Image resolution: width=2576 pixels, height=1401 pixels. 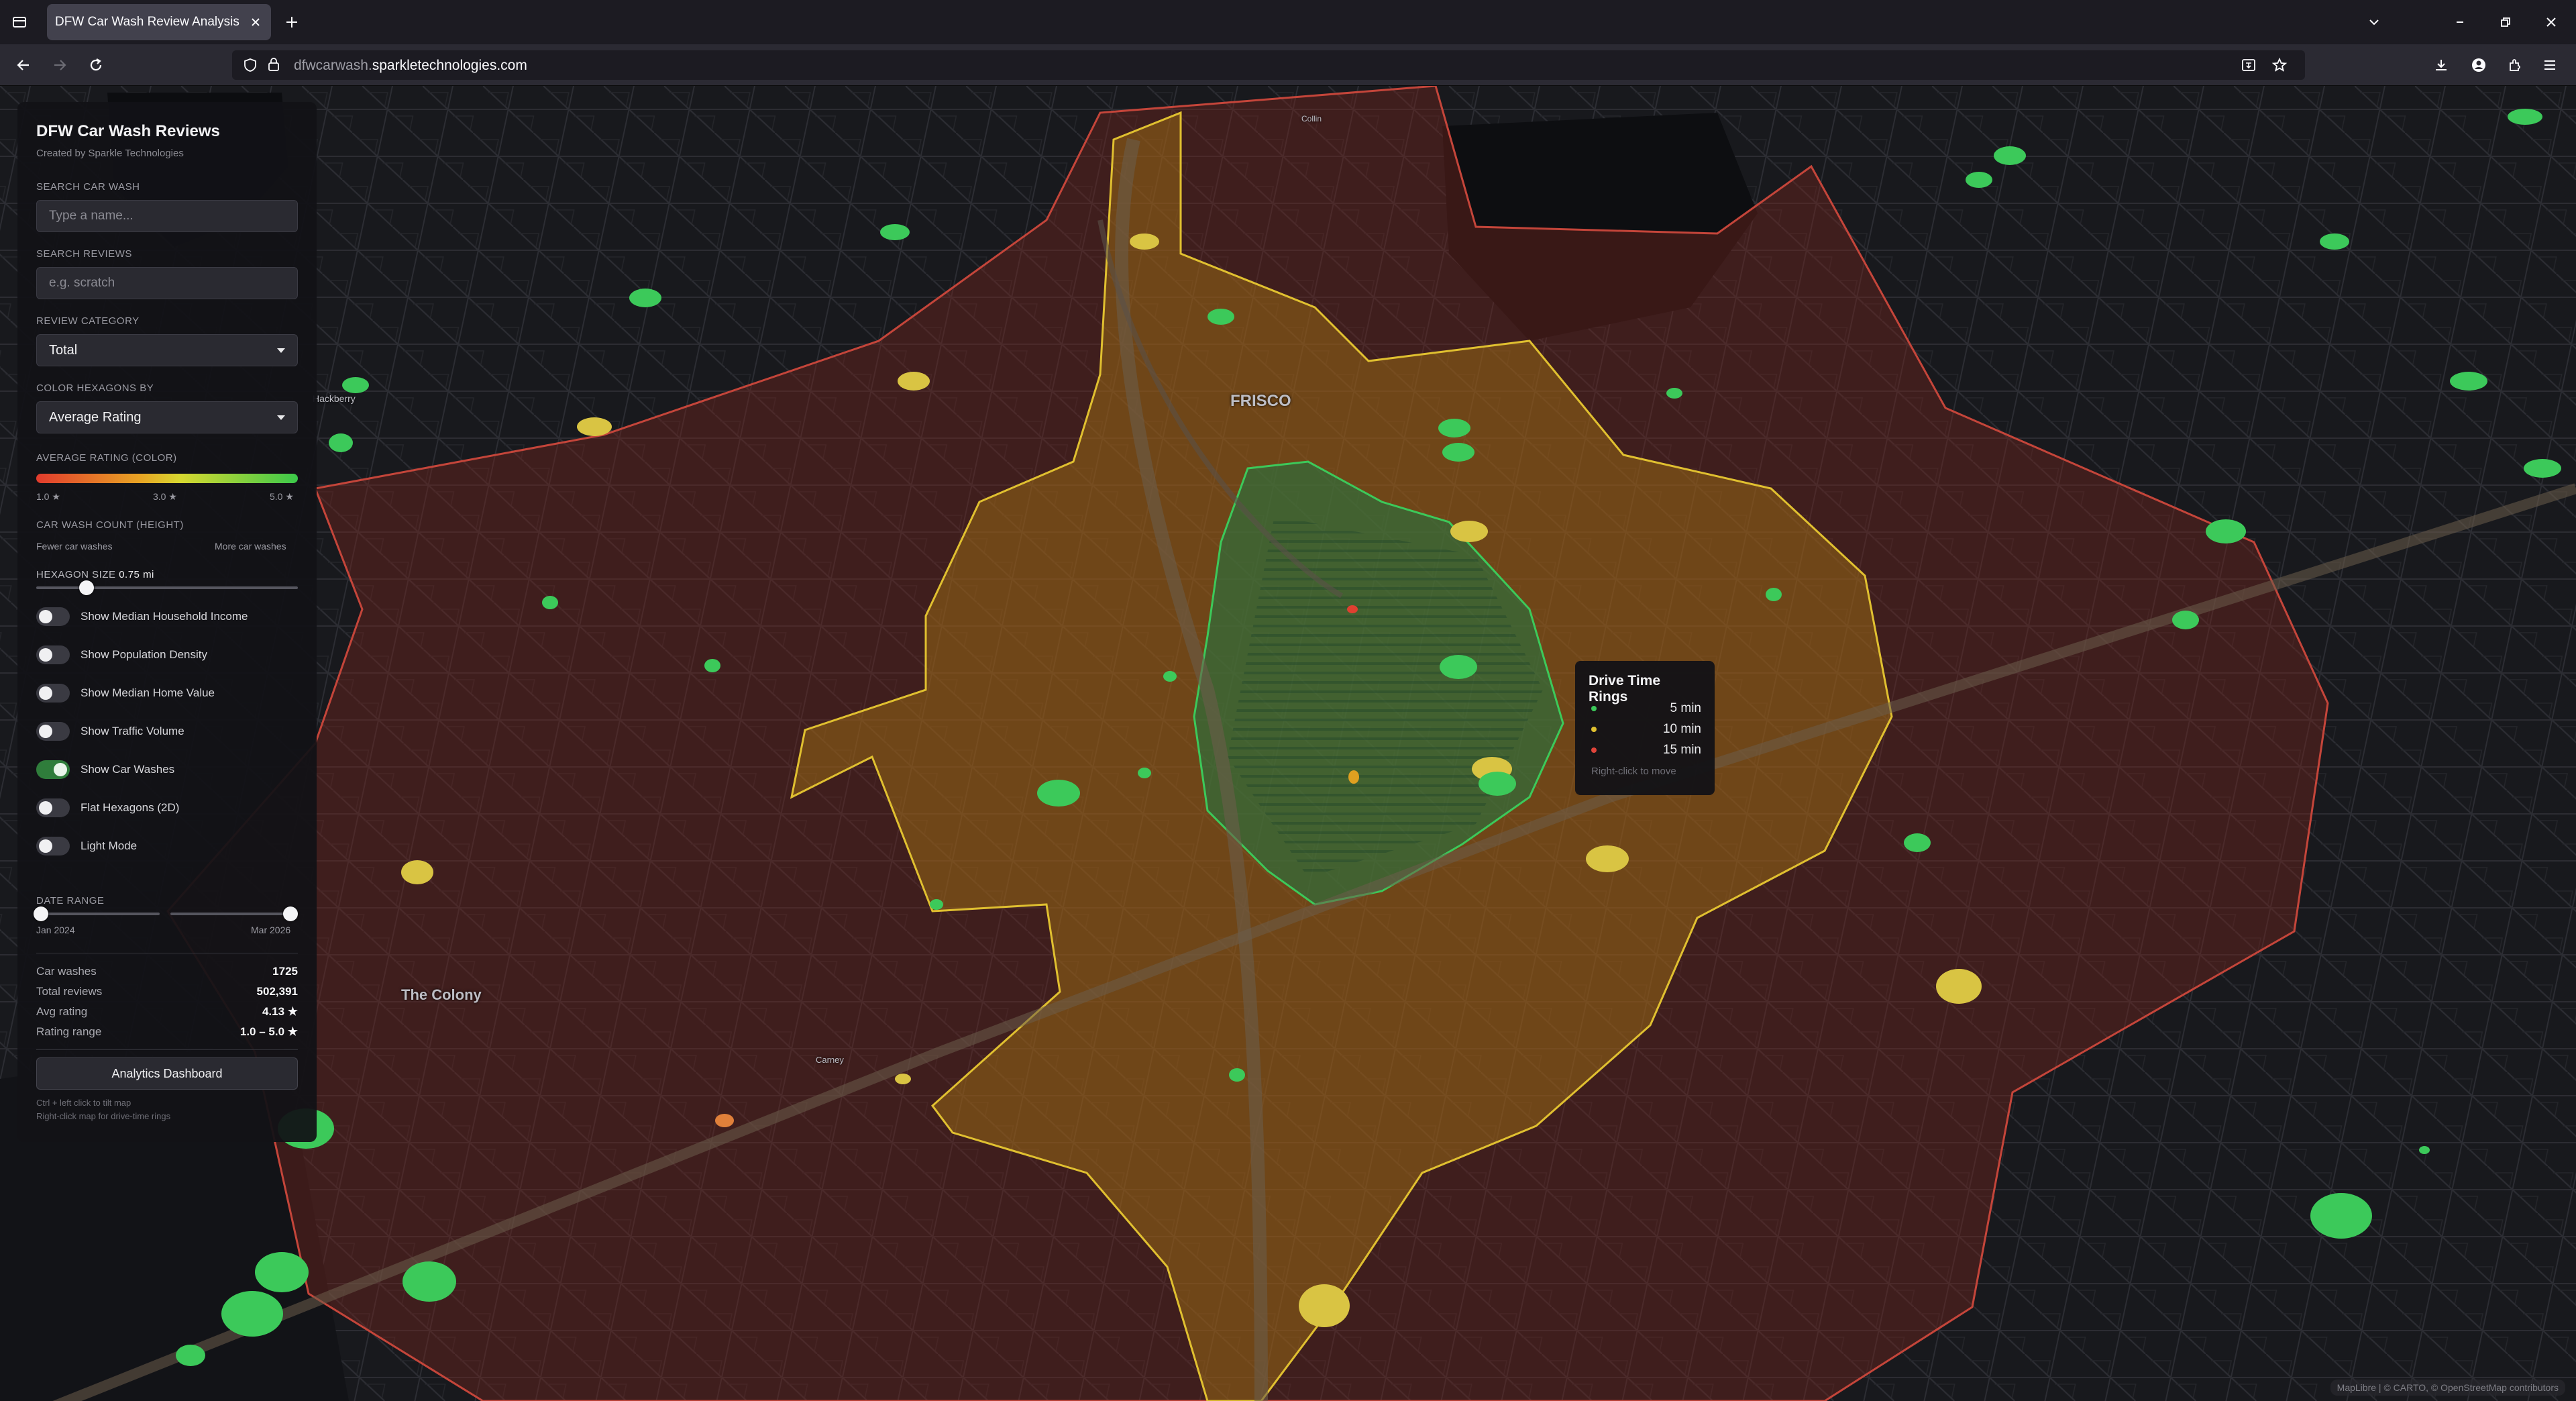 I want to click on fewer-car-washes-label: Fewer car washes, so click(x=74, y=546).